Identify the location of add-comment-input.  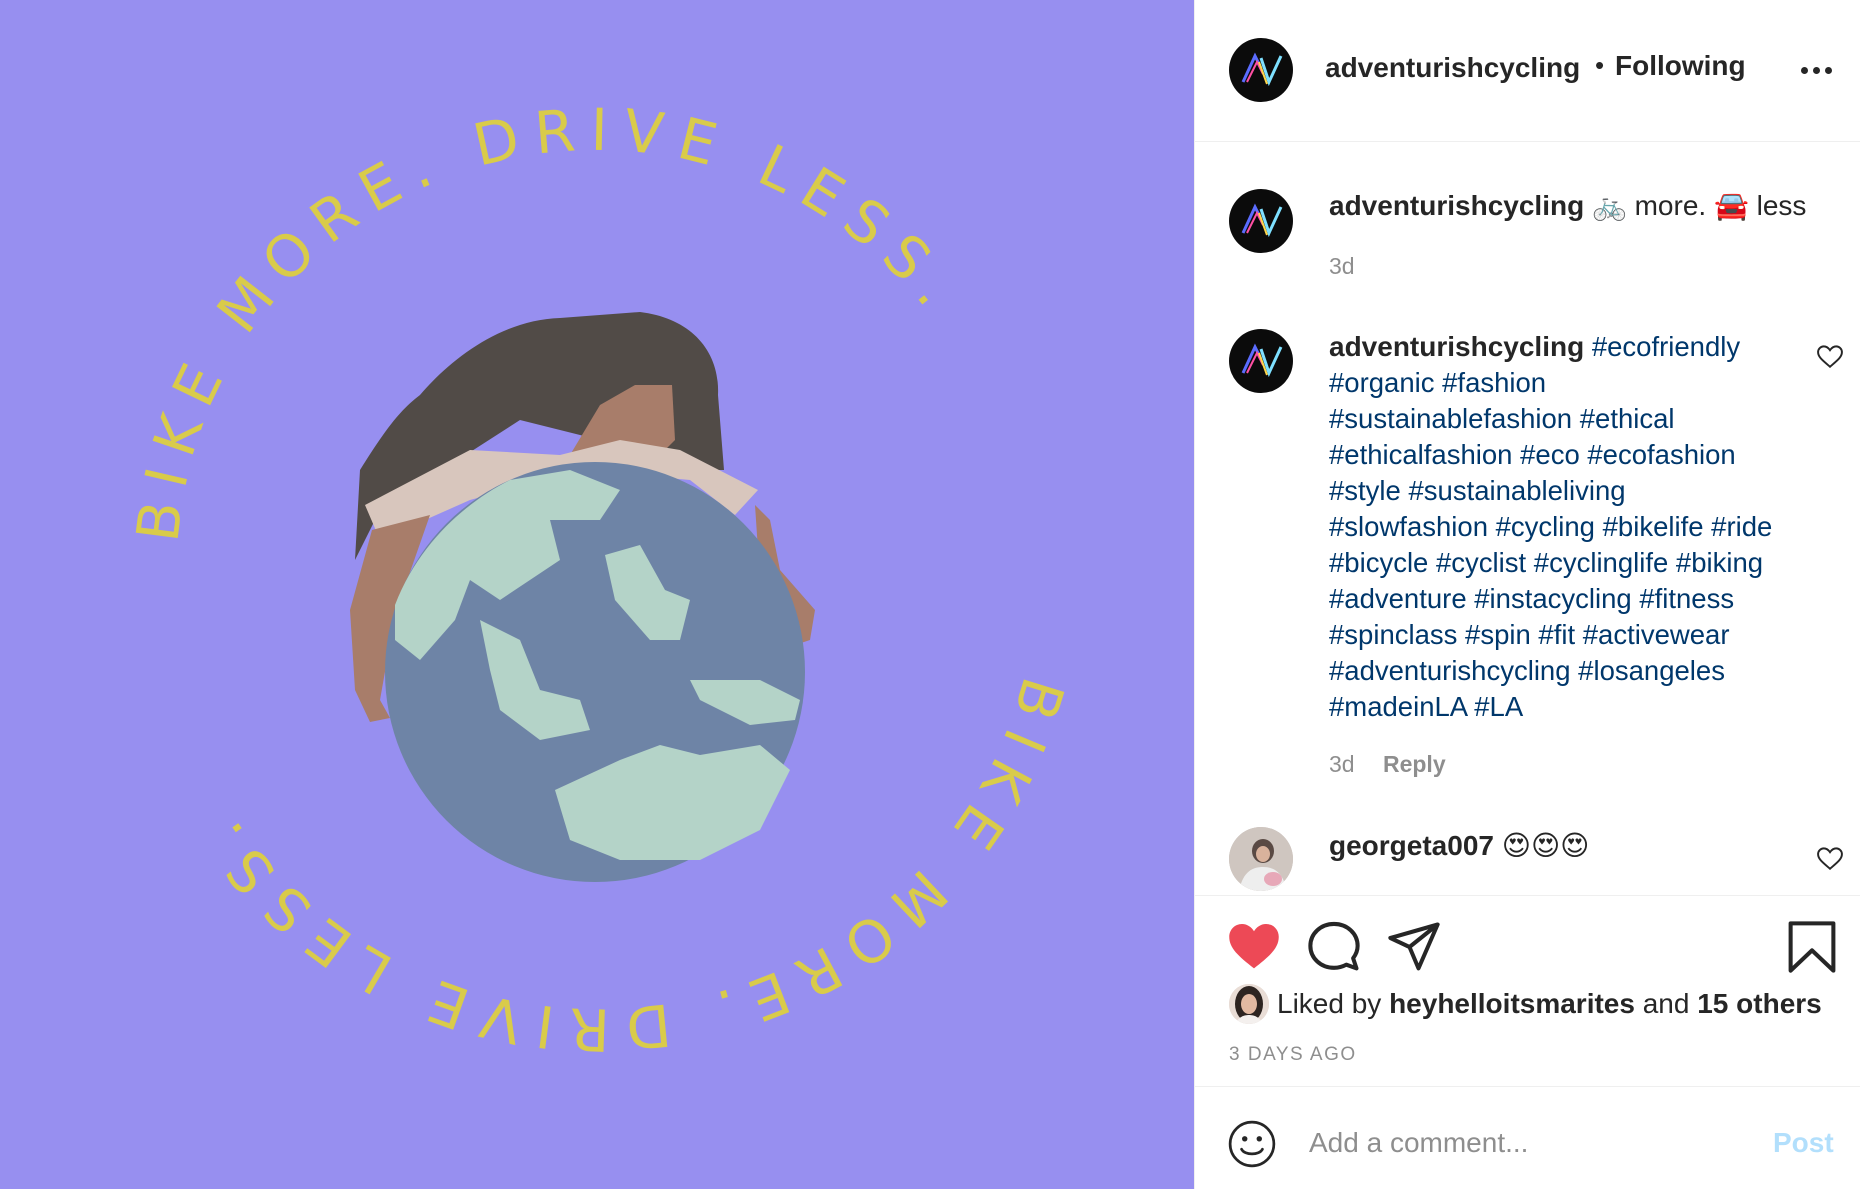
(1529, 1143).